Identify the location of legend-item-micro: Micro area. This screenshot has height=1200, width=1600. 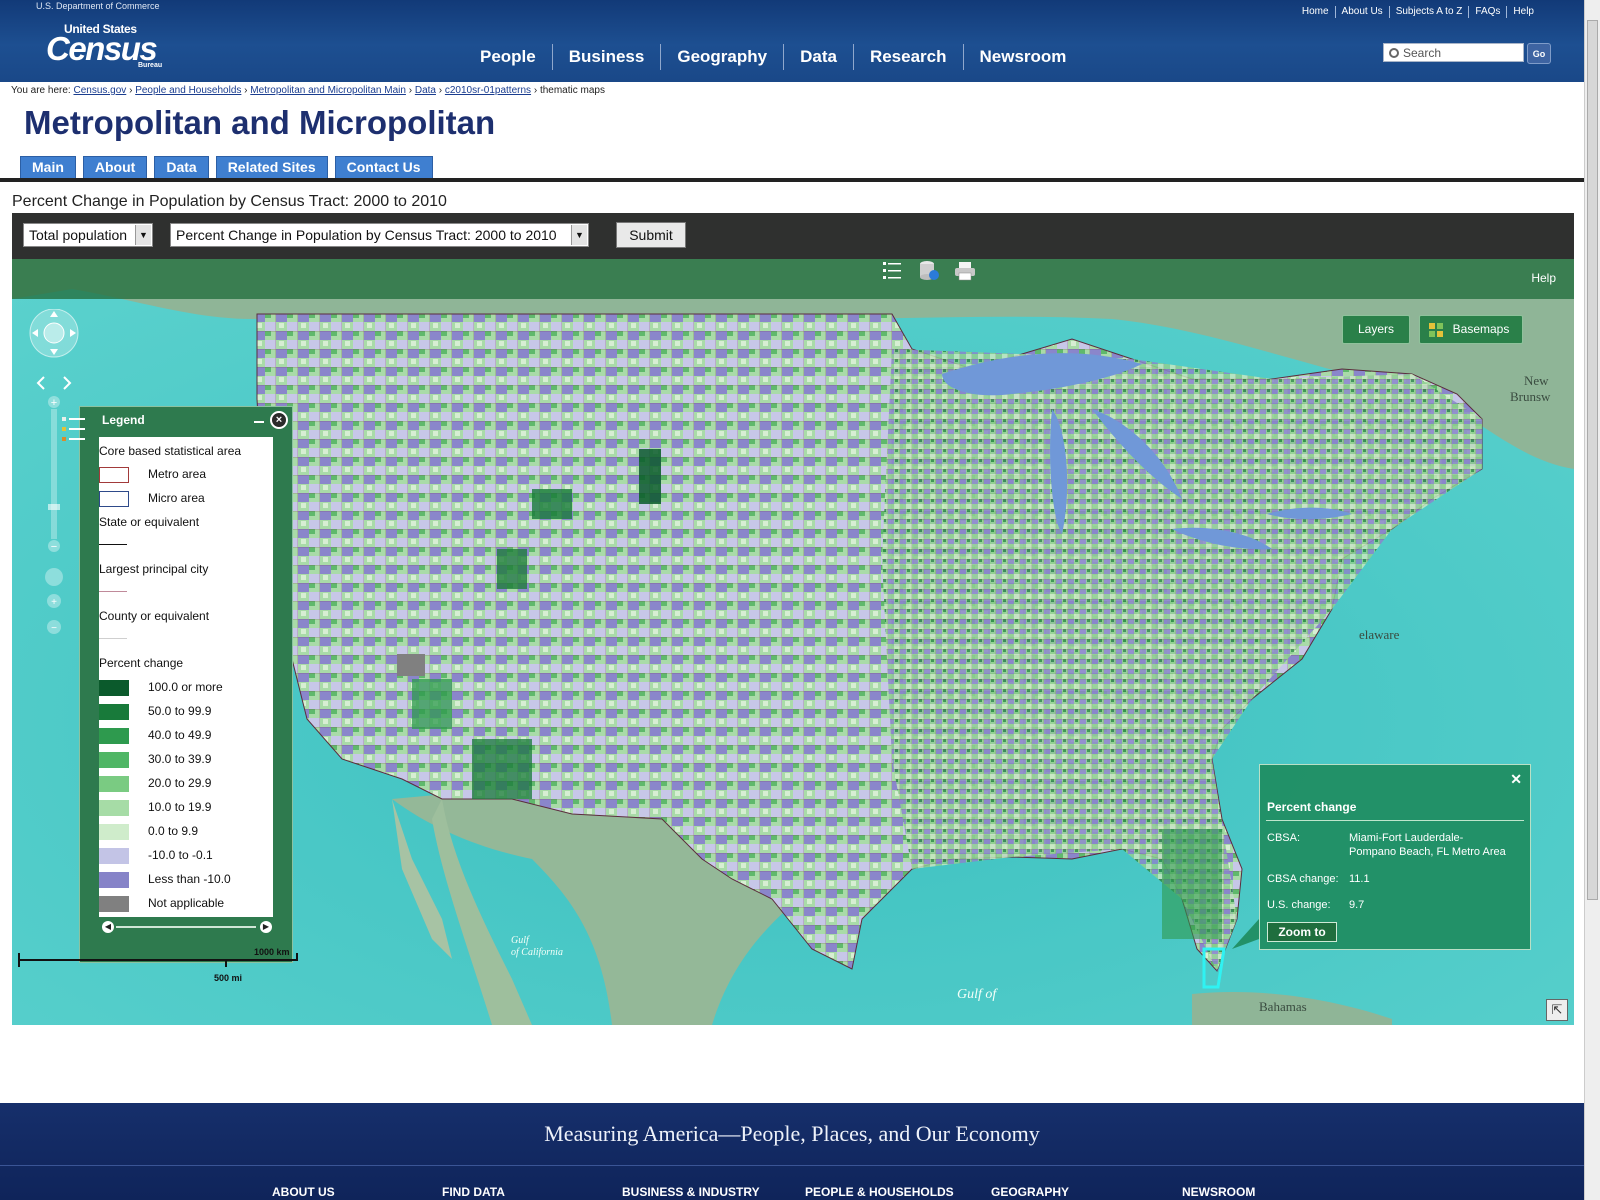
(184, 499).